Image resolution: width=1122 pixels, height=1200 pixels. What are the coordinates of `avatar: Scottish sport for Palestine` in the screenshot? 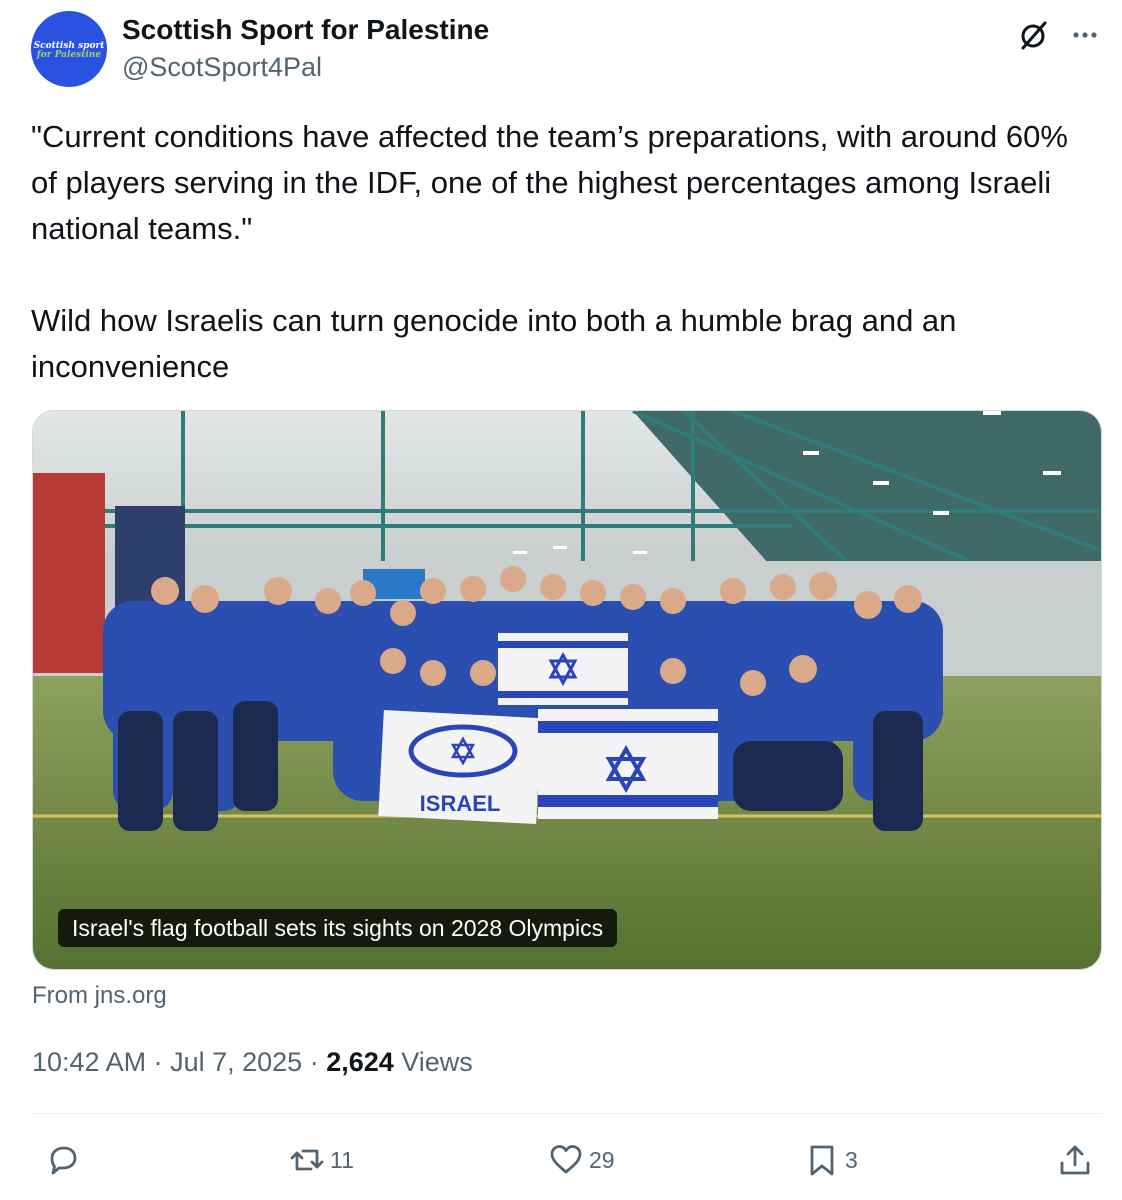 It's located at (69, 49).